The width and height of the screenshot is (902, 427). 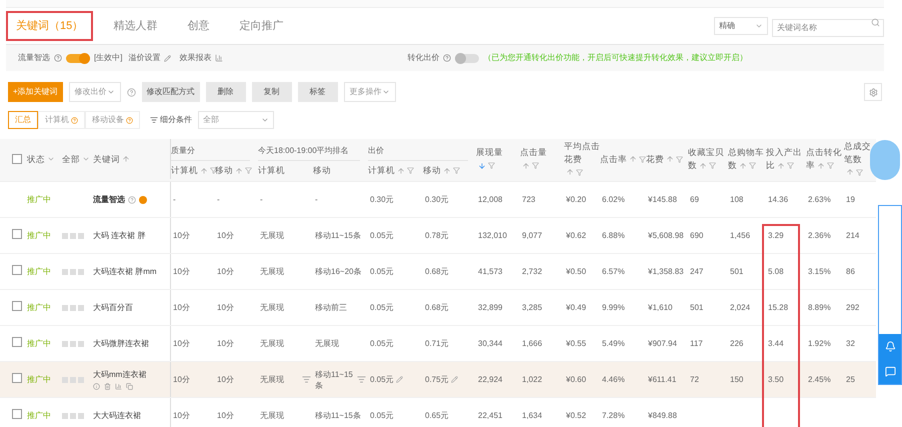 I want to click on dropdown-button: 修改出价, so click(x=94, y=92).